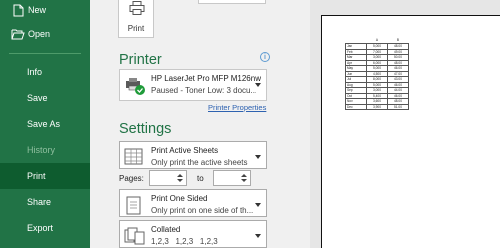  What do you see at coordinates (232, 2) in the screenshot?
I see `copies-field` at bounding box center [232, 2].